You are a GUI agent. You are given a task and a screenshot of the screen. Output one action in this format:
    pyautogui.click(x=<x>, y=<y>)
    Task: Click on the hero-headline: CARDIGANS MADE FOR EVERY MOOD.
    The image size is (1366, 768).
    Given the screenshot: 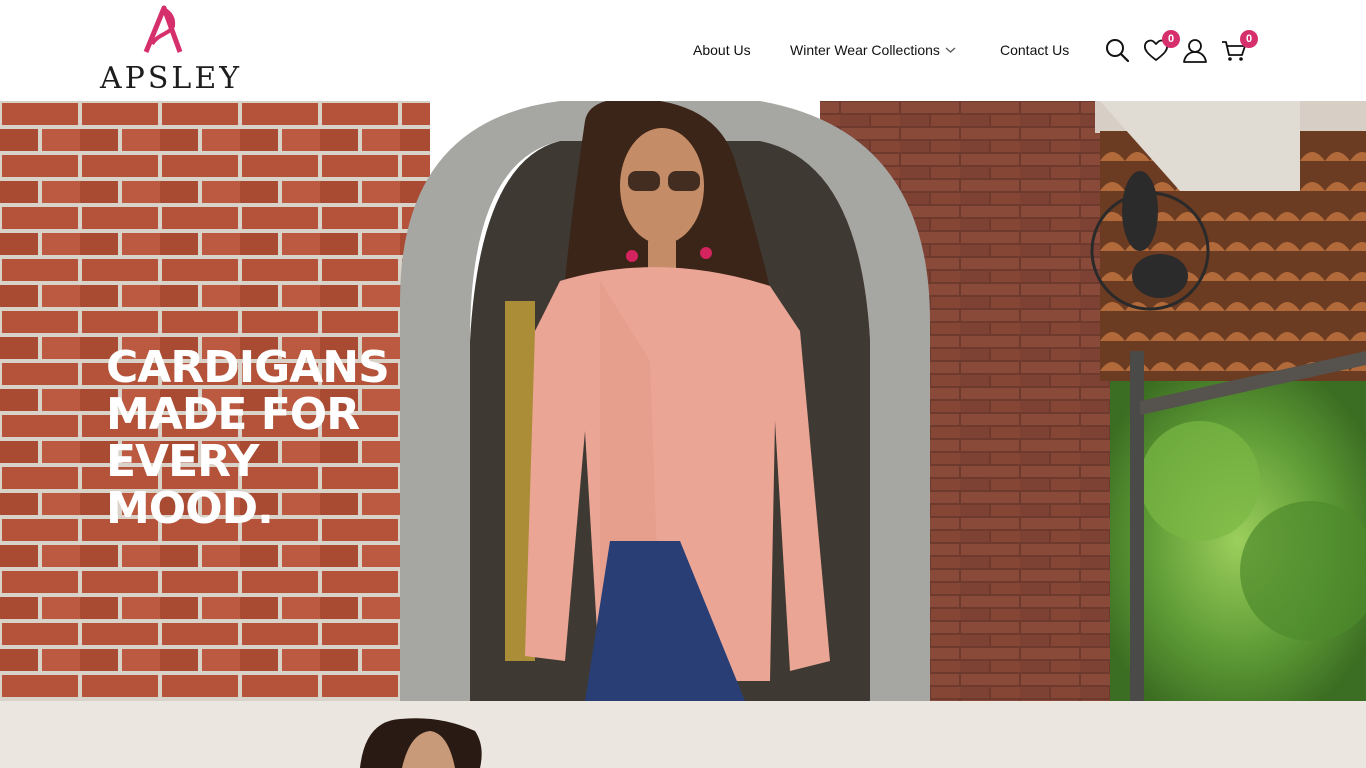 What is the action you would take?
    pyautogui.click(x=266, y=438)
    